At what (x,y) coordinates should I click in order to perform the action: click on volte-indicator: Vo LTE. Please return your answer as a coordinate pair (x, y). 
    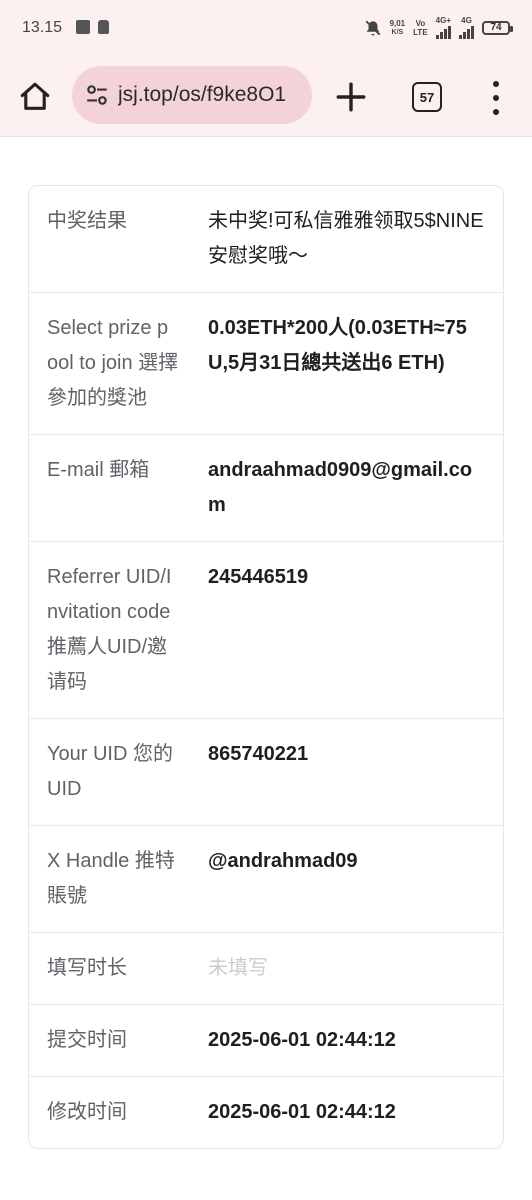
    Looking at the image, I should click on (420, 27).